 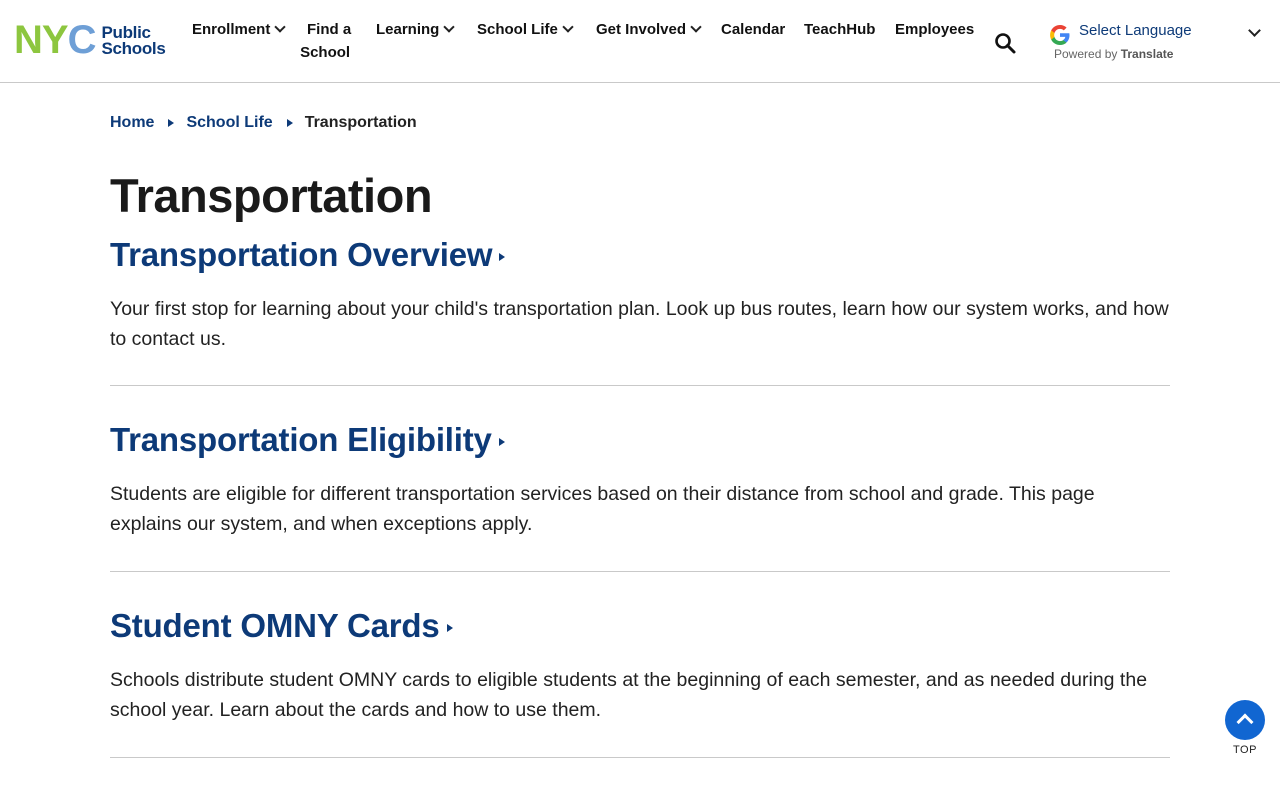 I want to click on chevron-up-icon, so click(x=1245, y=722).